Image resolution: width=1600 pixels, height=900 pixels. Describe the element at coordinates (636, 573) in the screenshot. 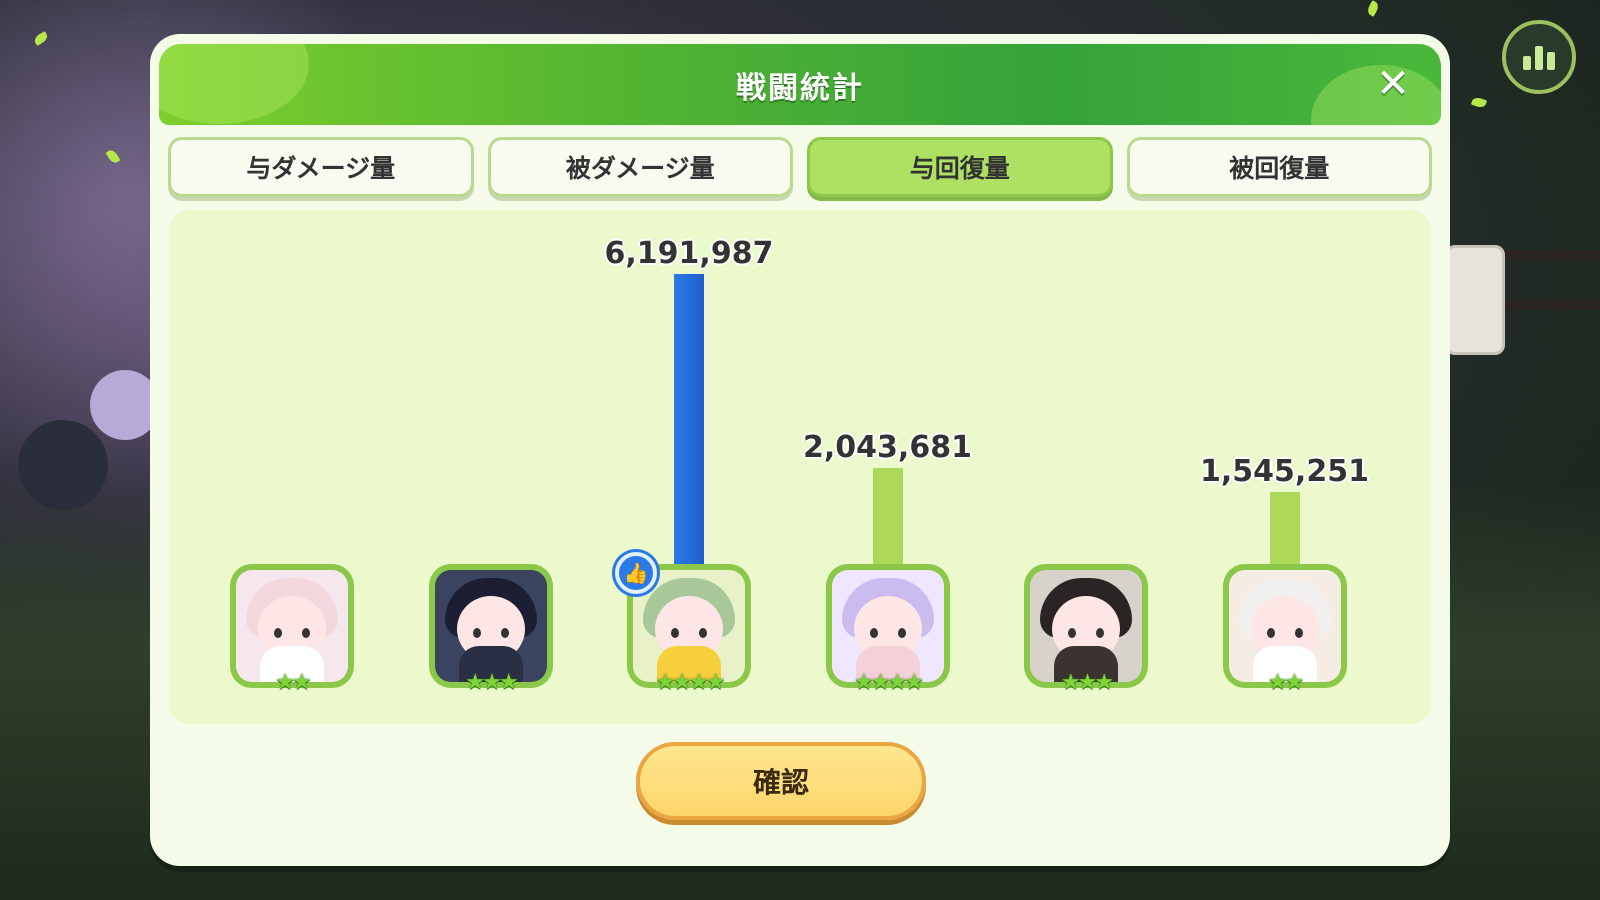

I see `thumbs-up-icon: 👍` at that location.